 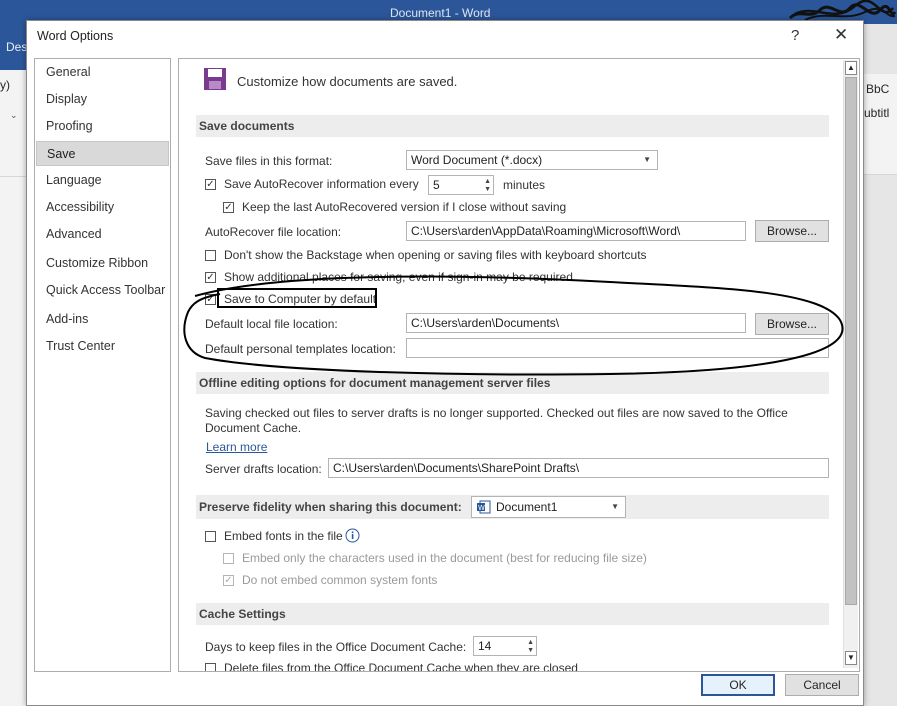 I want to click on close-icon: ✕, so click(x=841, y=35).